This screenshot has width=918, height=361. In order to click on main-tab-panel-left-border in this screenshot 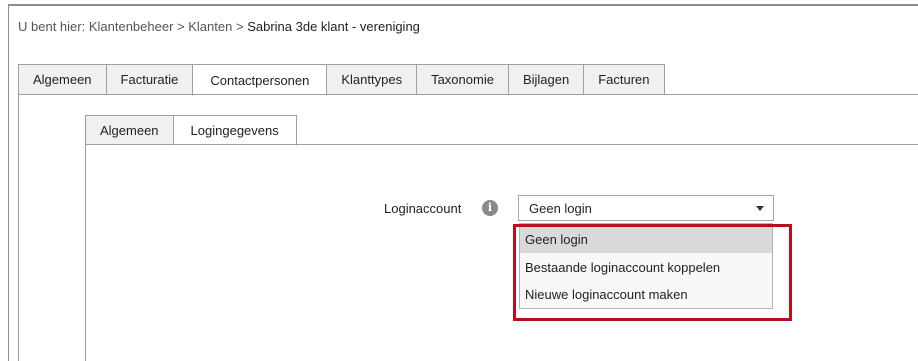, I will do `click(18, 227)`.